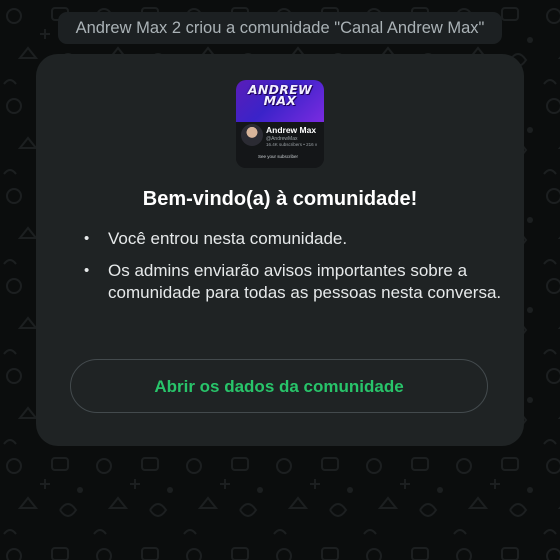 This screenshot has height=560, width=560. What do you see at coordinates (291, 130) in the screenshot?
I see `channel-name: Andrew Max` at bounding box center [291, 130].